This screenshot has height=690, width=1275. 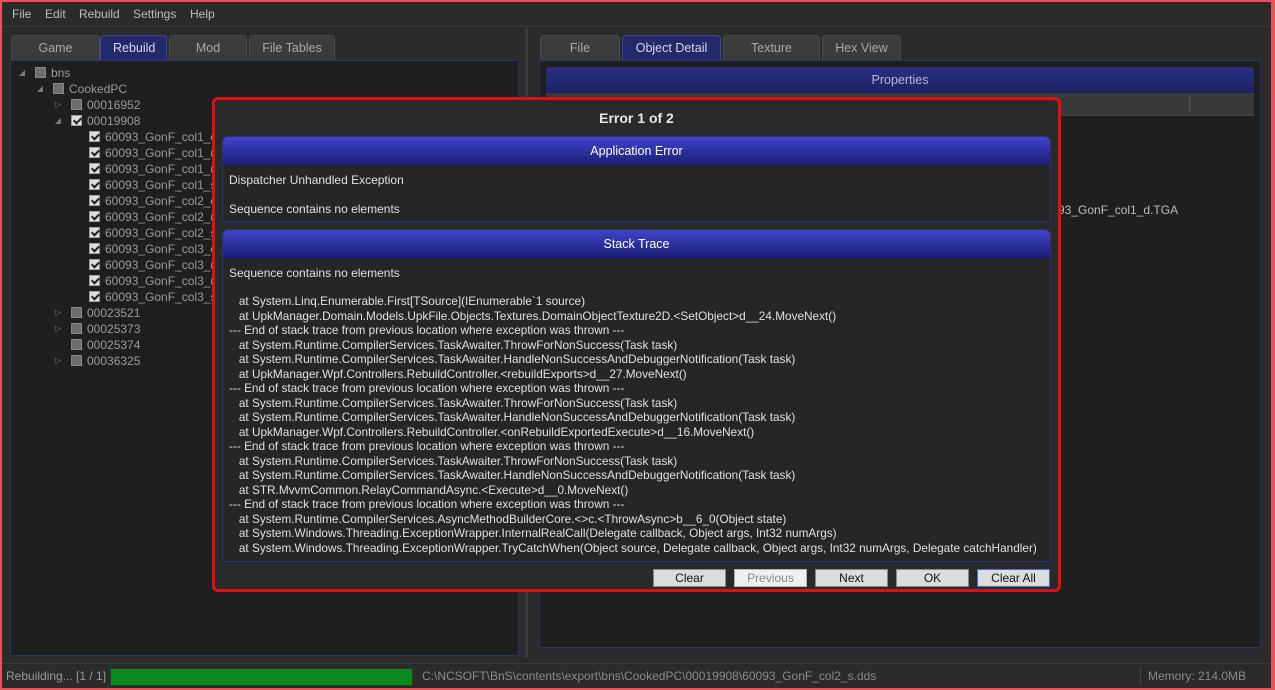 I want to click on tree-item-label: 00016952, so click(x=114, y=105).